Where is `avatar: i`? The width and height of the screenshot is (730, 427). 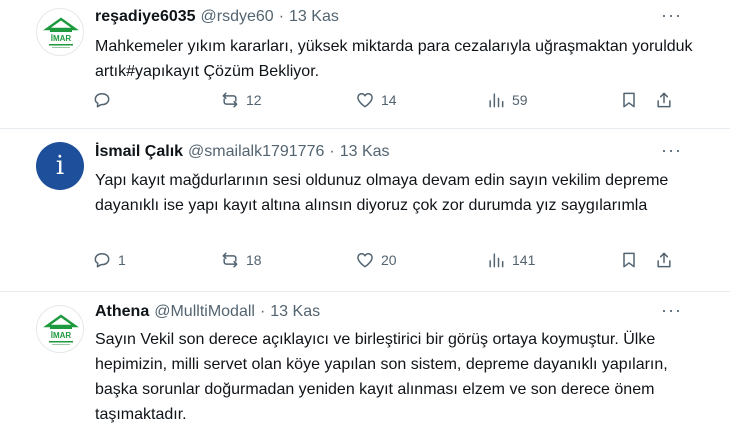
avatar: i is located at coordinates (60, 166).